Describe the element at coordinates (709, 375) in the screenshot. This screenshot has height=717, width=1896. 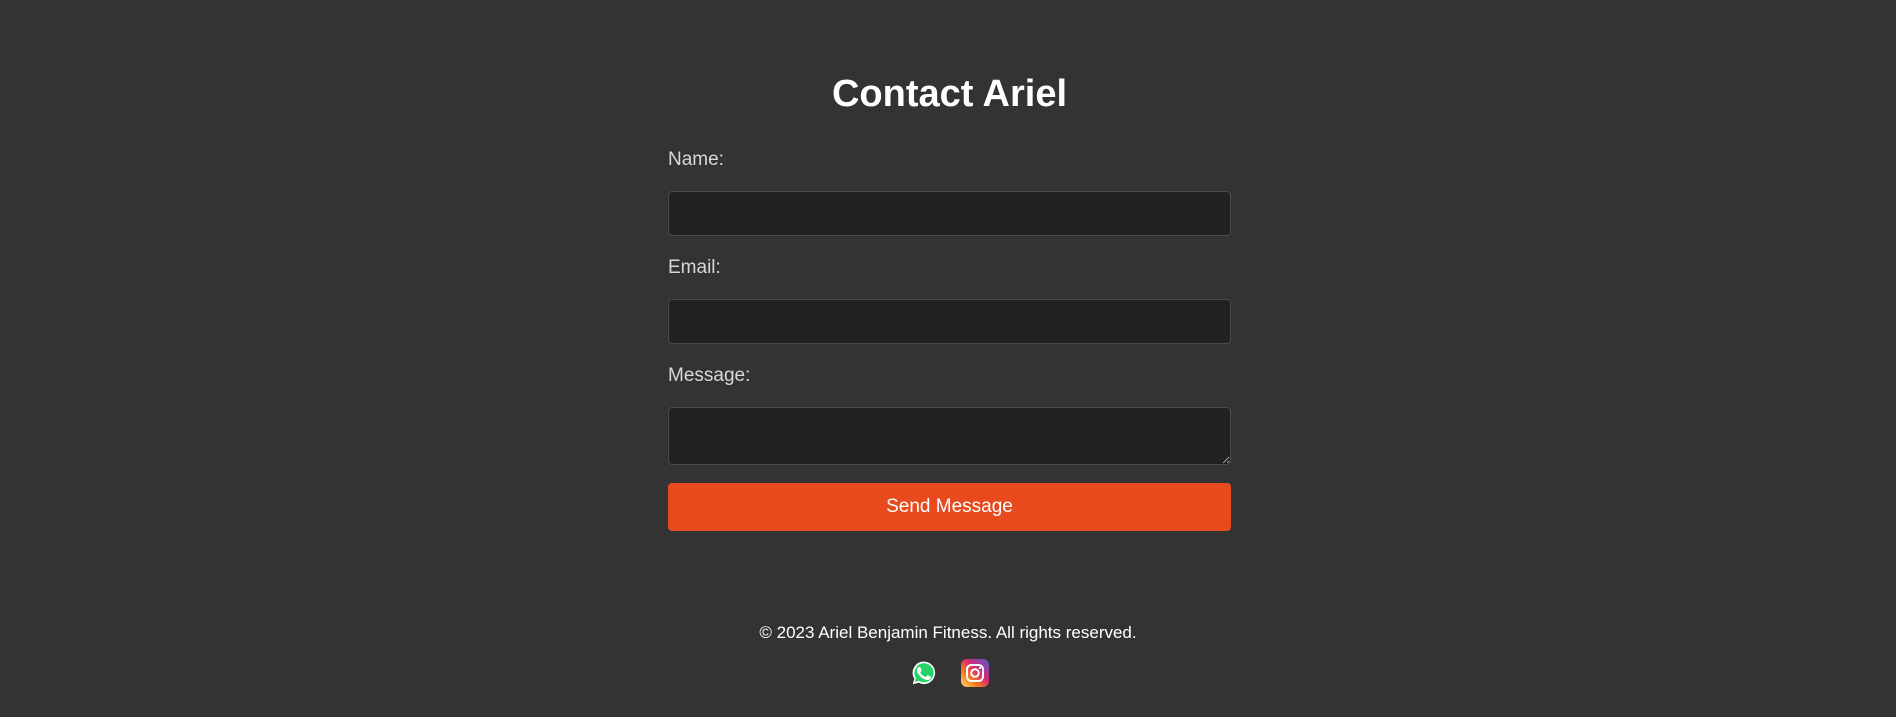
I see `message-label: Message:` at that location.